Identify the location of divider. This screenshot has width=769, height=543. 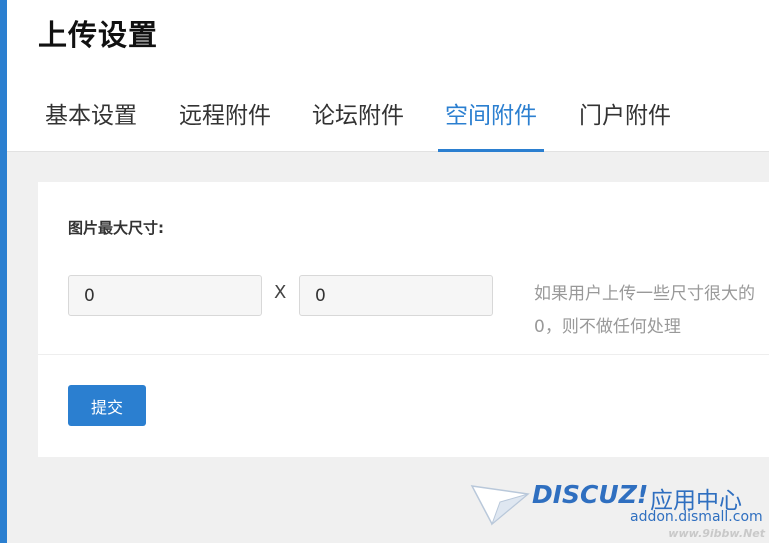
(403, 354).